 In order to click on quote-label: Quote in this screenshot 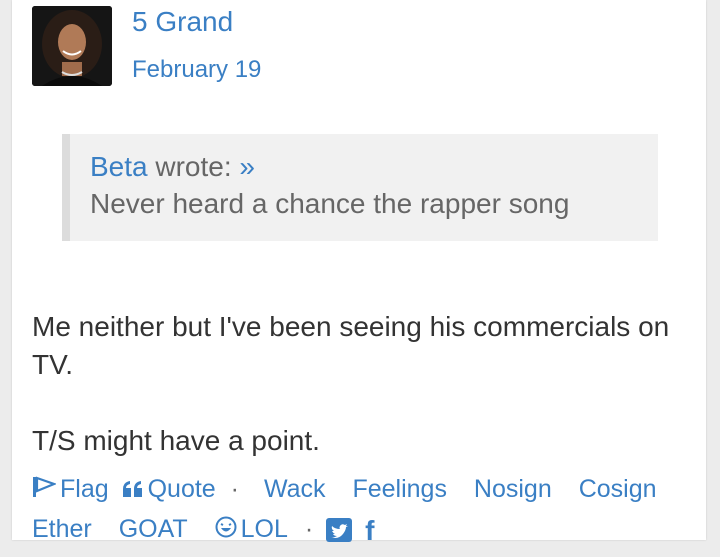, I will do `click(181, 489)`.